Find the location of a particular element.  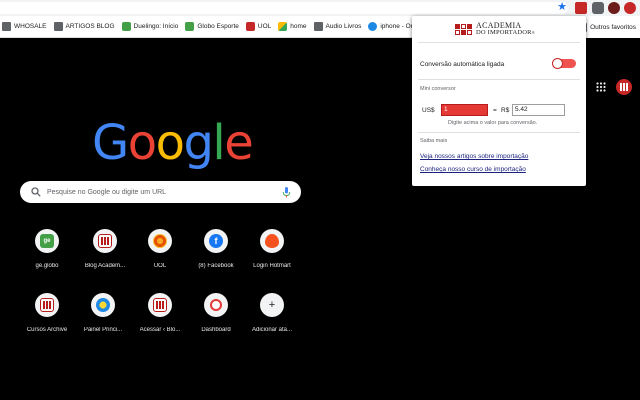

academia-logo: ACADEMIA DO IMPORTADOR® is located at coordinates (495, 29).